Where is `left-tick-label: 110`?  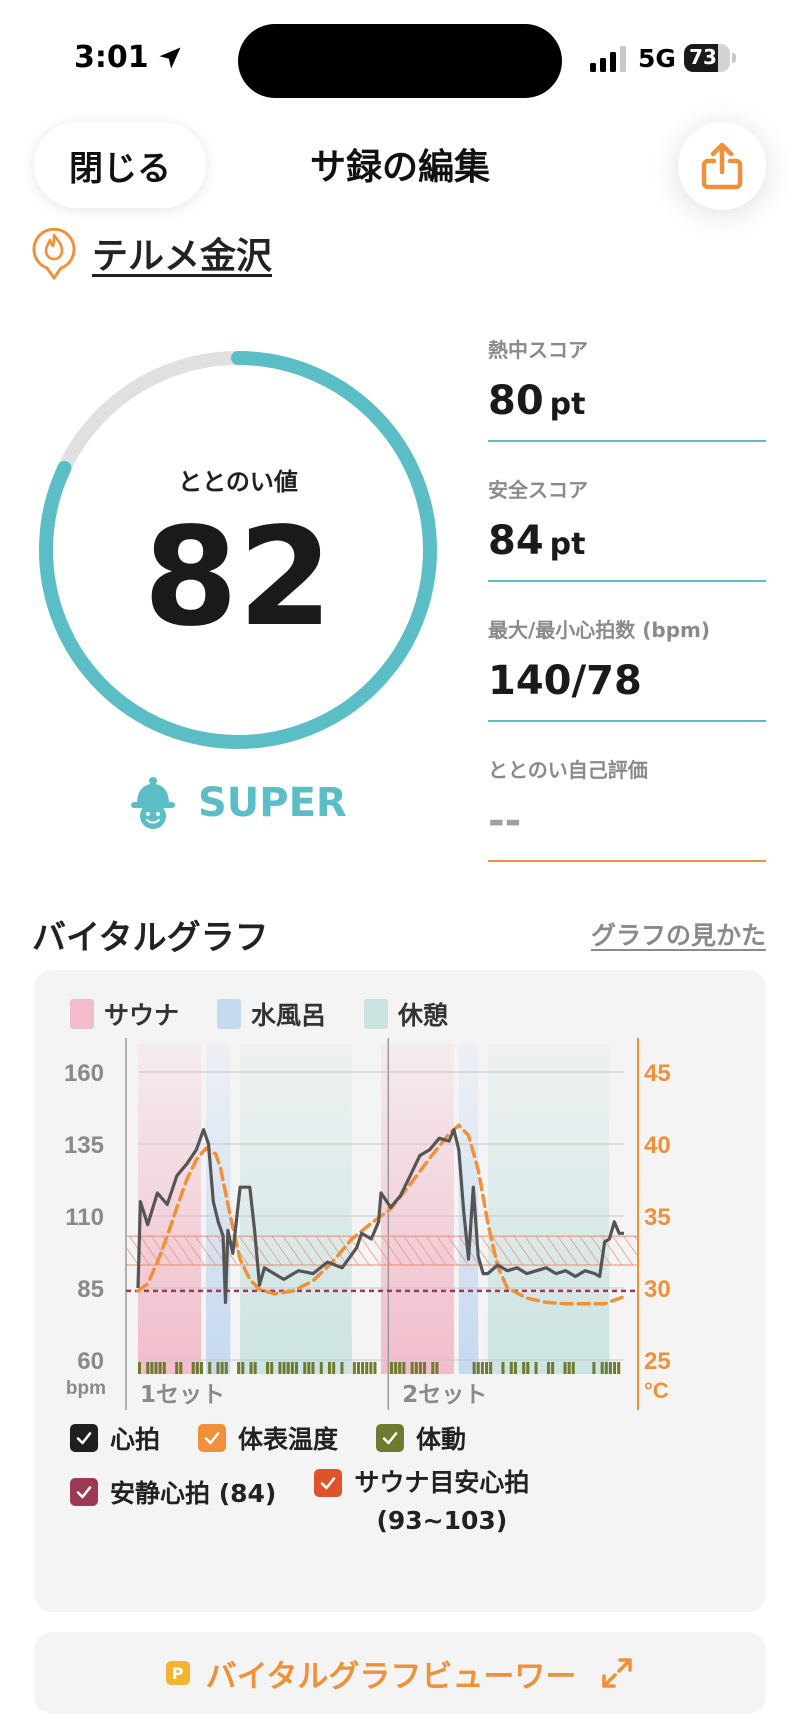
left-tick-label: 110 is located at coordinates (84, 1217).